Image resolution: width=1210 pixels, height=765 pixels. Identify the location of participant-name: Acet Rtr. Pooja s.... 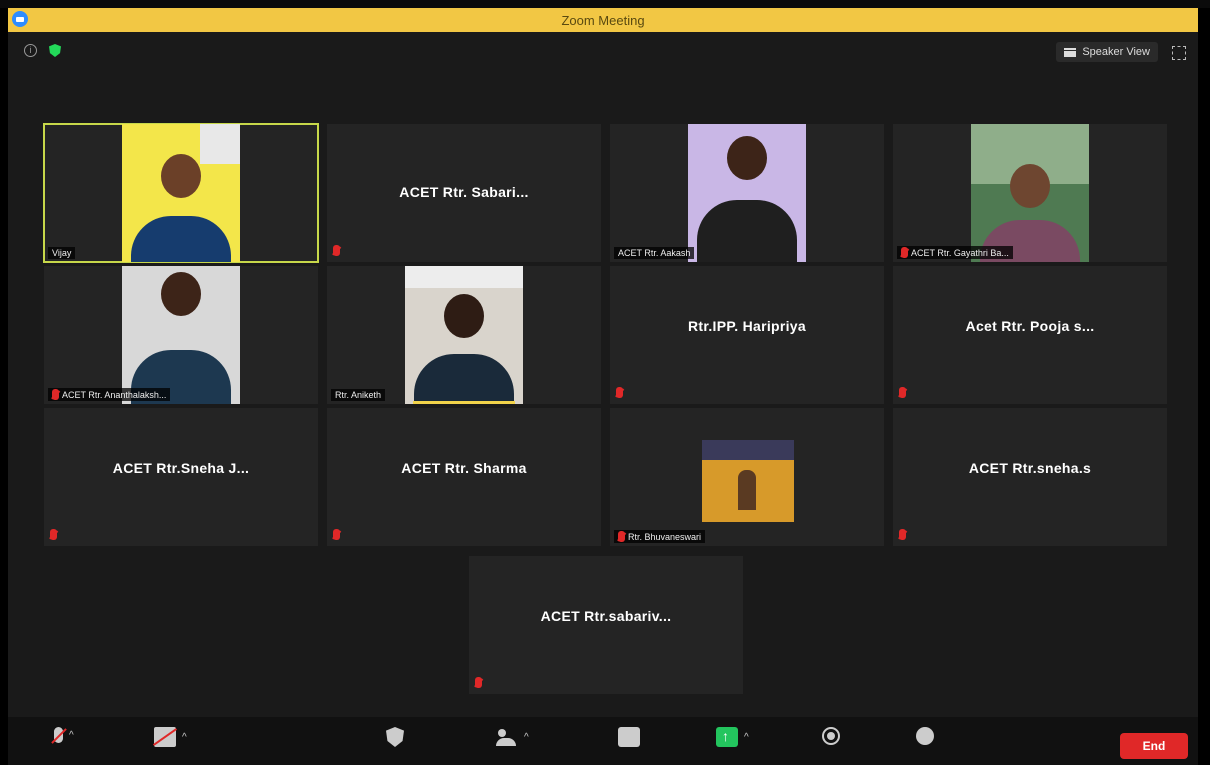
(1030, 326).